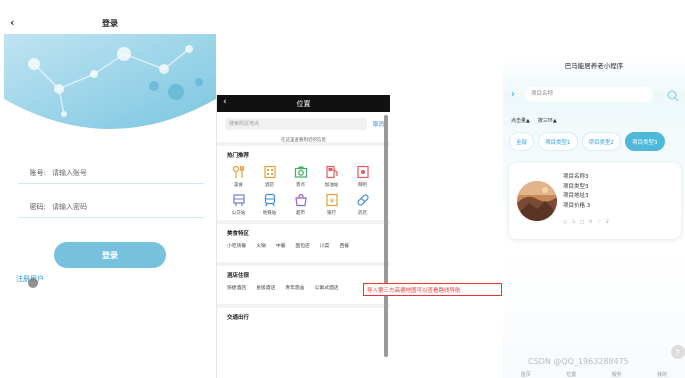  I want to click on category-bank: ¥ 银行, so click(331, 204).